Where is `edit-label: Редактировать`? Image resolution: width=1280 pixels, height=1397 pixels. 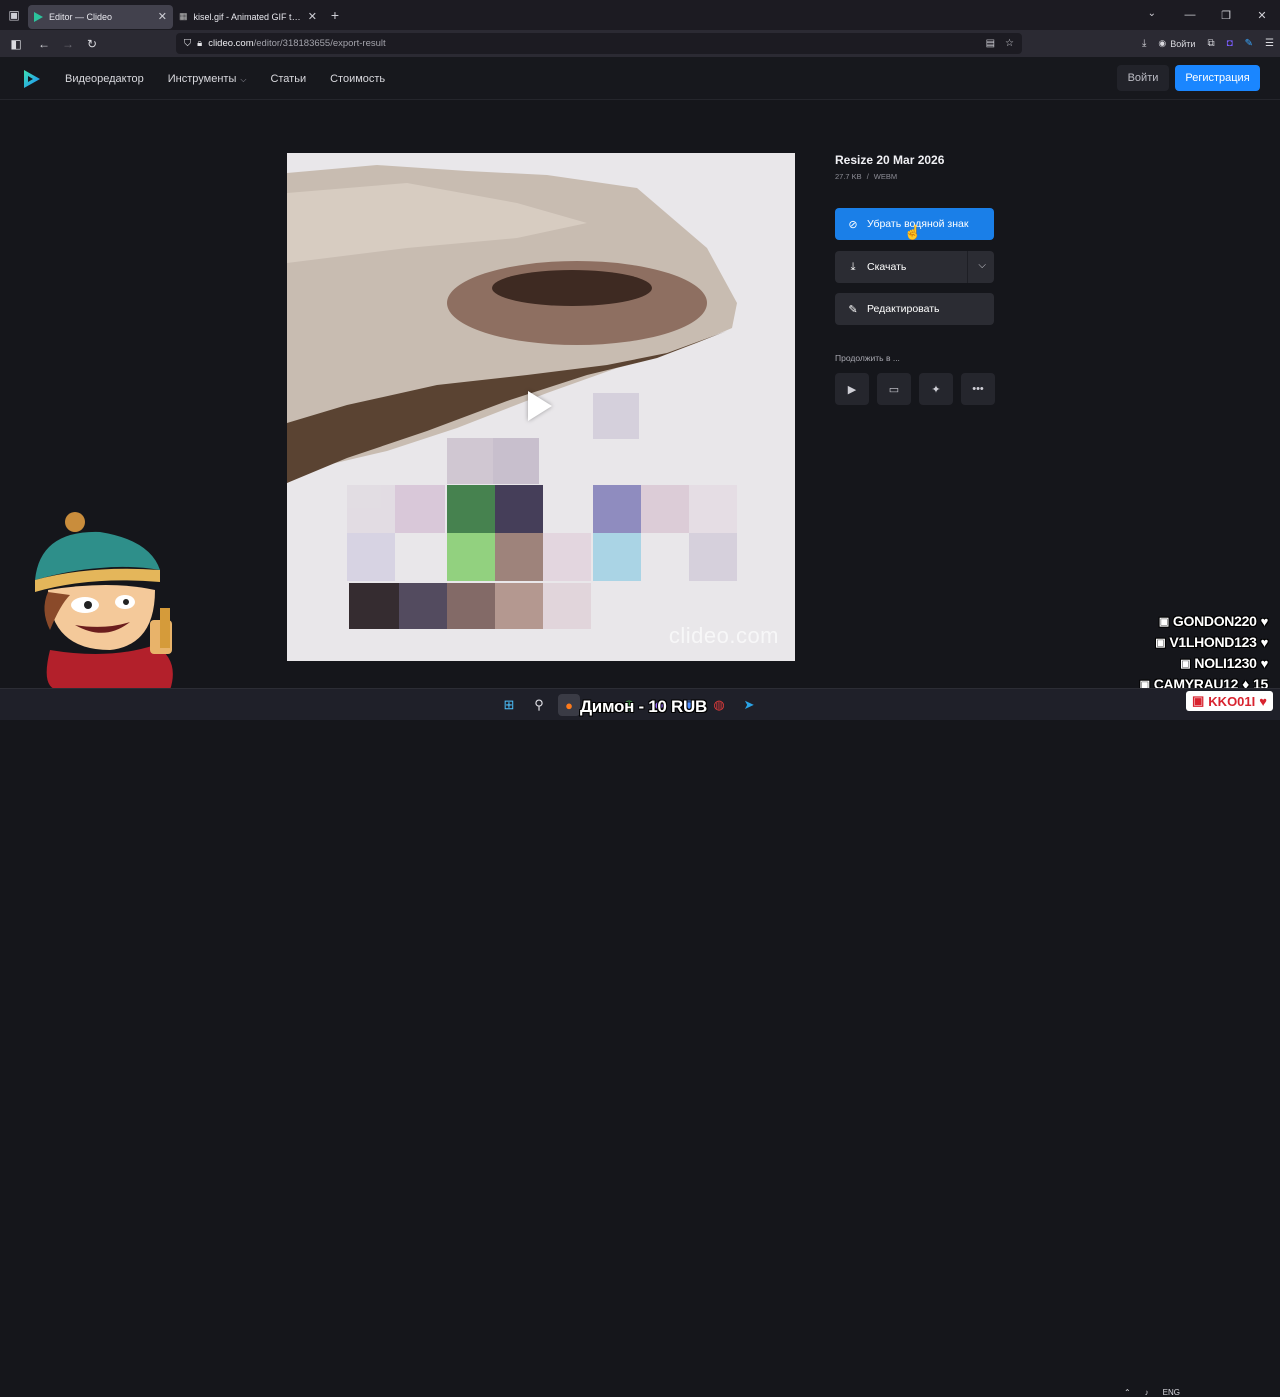 edit-label: Редактировать is located at coordinates (903, 309).